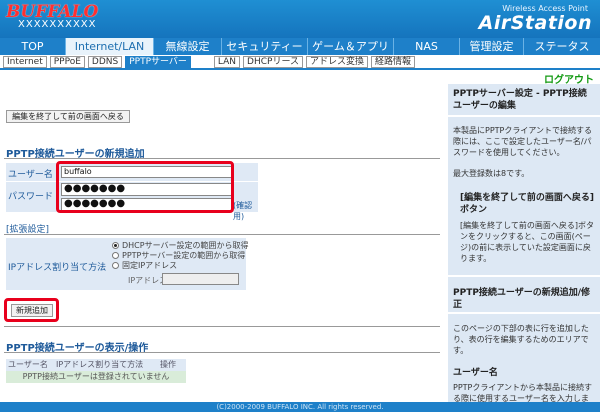 The image size is (600, 412). I want to click on help-text-5: PPTPクライアントから本製品に接続する際に使用するユーザー名を入力します, so click(523, 392).